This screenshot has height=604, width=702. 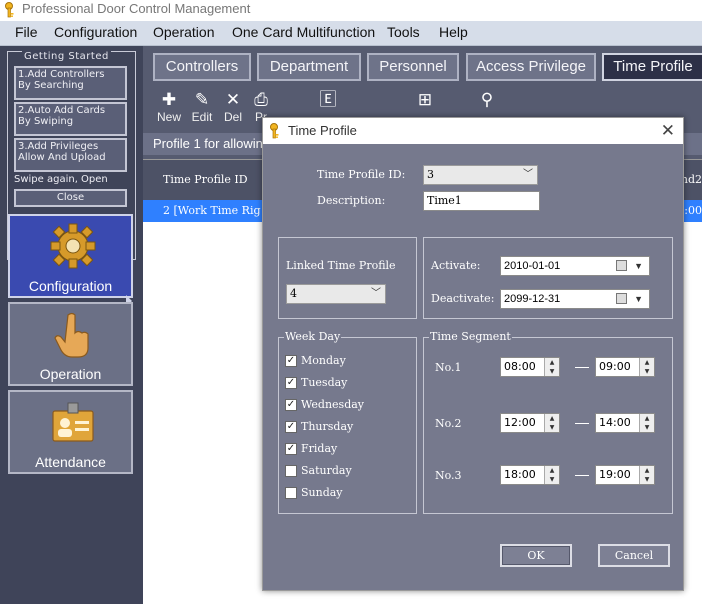 I want to click on week-day-legend: Week Day, so click(x=313, y=336).